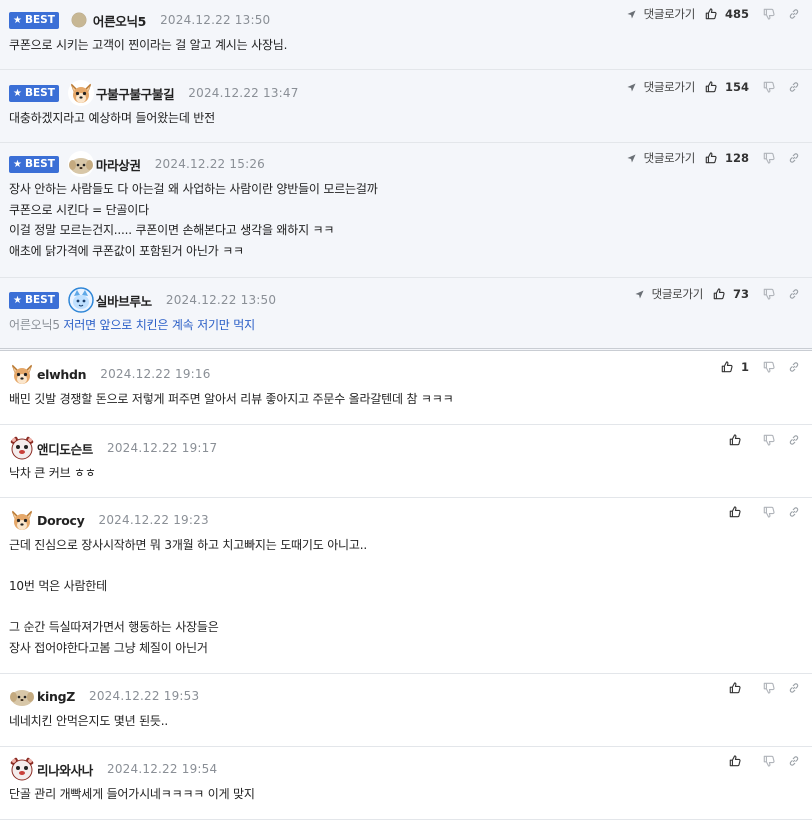 Image resolution: width=812 pixels, height=831 pixels. I want to click on comment-line: 이걸 정말 모르는건지..... 쿠폰이면 손해본다고 생각을 왜하지 ㅋㅋ, so click(172, 230).